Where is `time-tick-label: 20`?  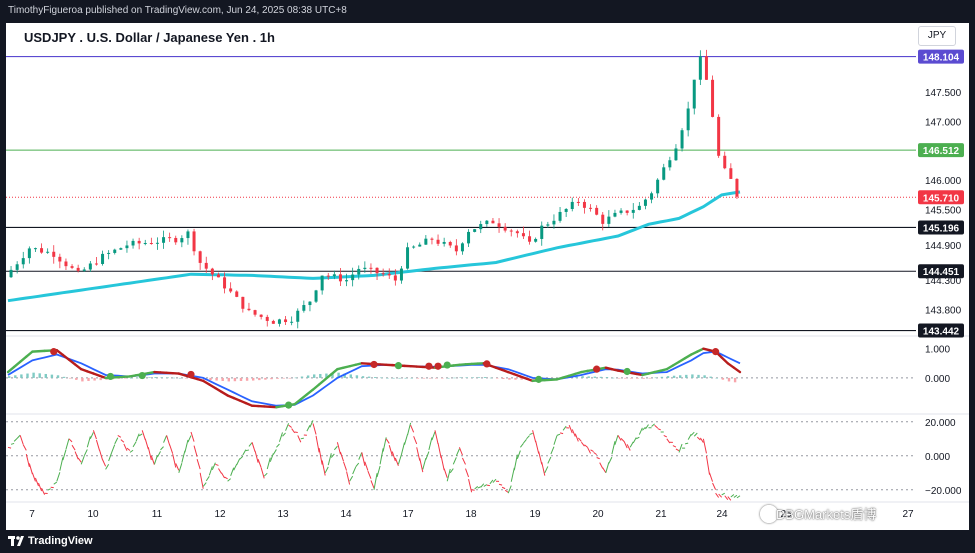
time-tick-label: 20 is located at coordinates (598, 514).